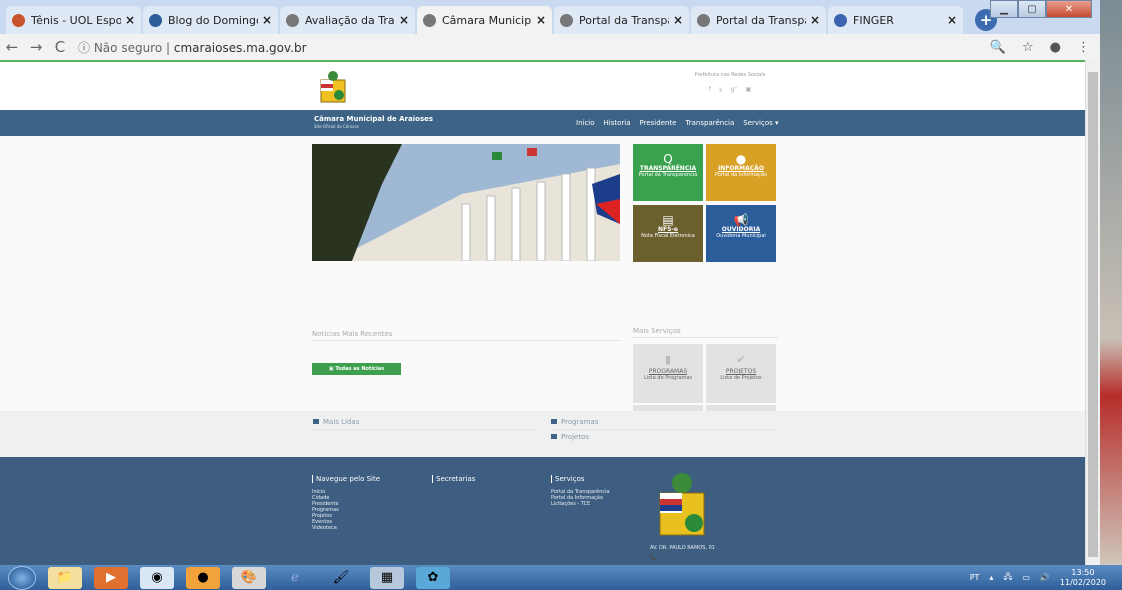 The height and width of the screenshot is (590, 1122). I want to click on tab-title: Portal da Transpar, so click(624, 20).